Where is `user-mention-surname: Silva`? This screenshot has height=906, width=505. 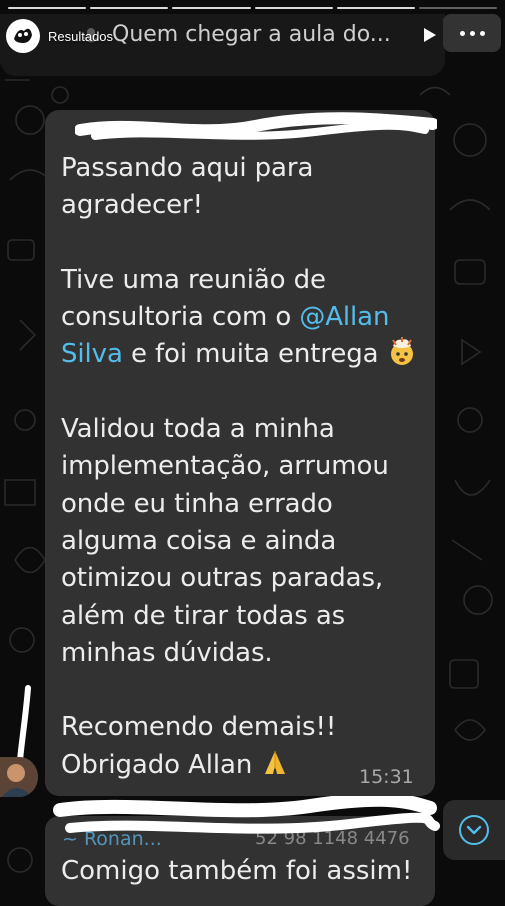 user-mention-surname: Silva is located at coordinates (92, 354).